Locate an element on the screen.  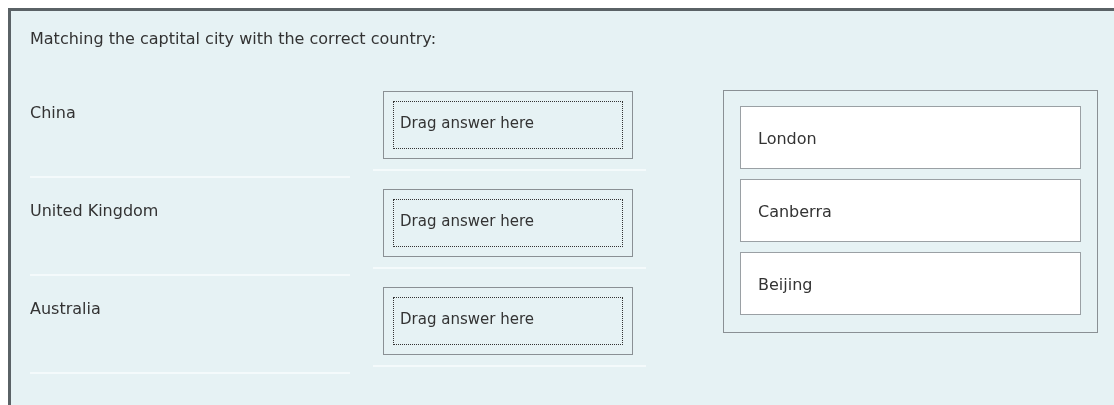
answer-tile: Beijing is located at coordinates (910, 283).